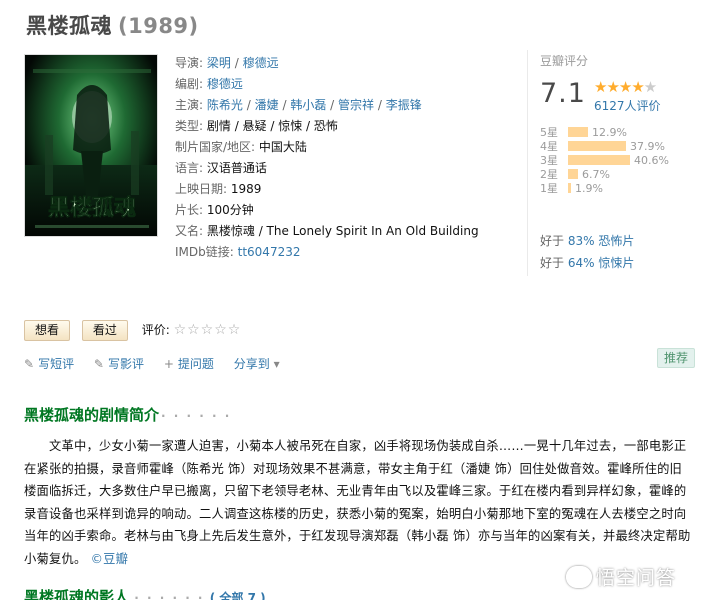  What do you see at coordinates (225, 84) in the screenshot?
I see `writer-link: 穆德远` at bounding box center [225, 84].